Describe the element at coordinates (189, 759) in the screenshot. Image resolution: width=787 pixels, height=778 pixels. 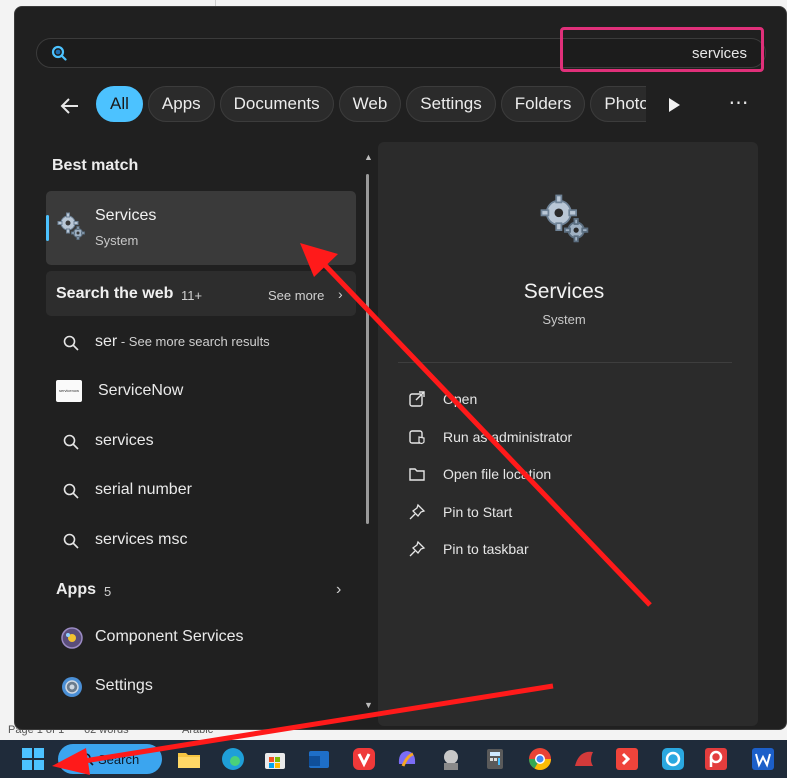
I see `file-explorer-icon` at that location.